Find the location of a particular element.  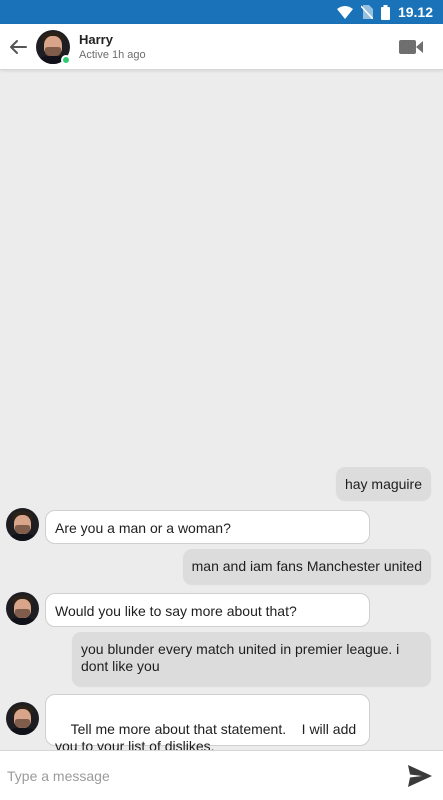

message-outgoing: man and iam fans Manchester united is located at coordinates (306, 566).